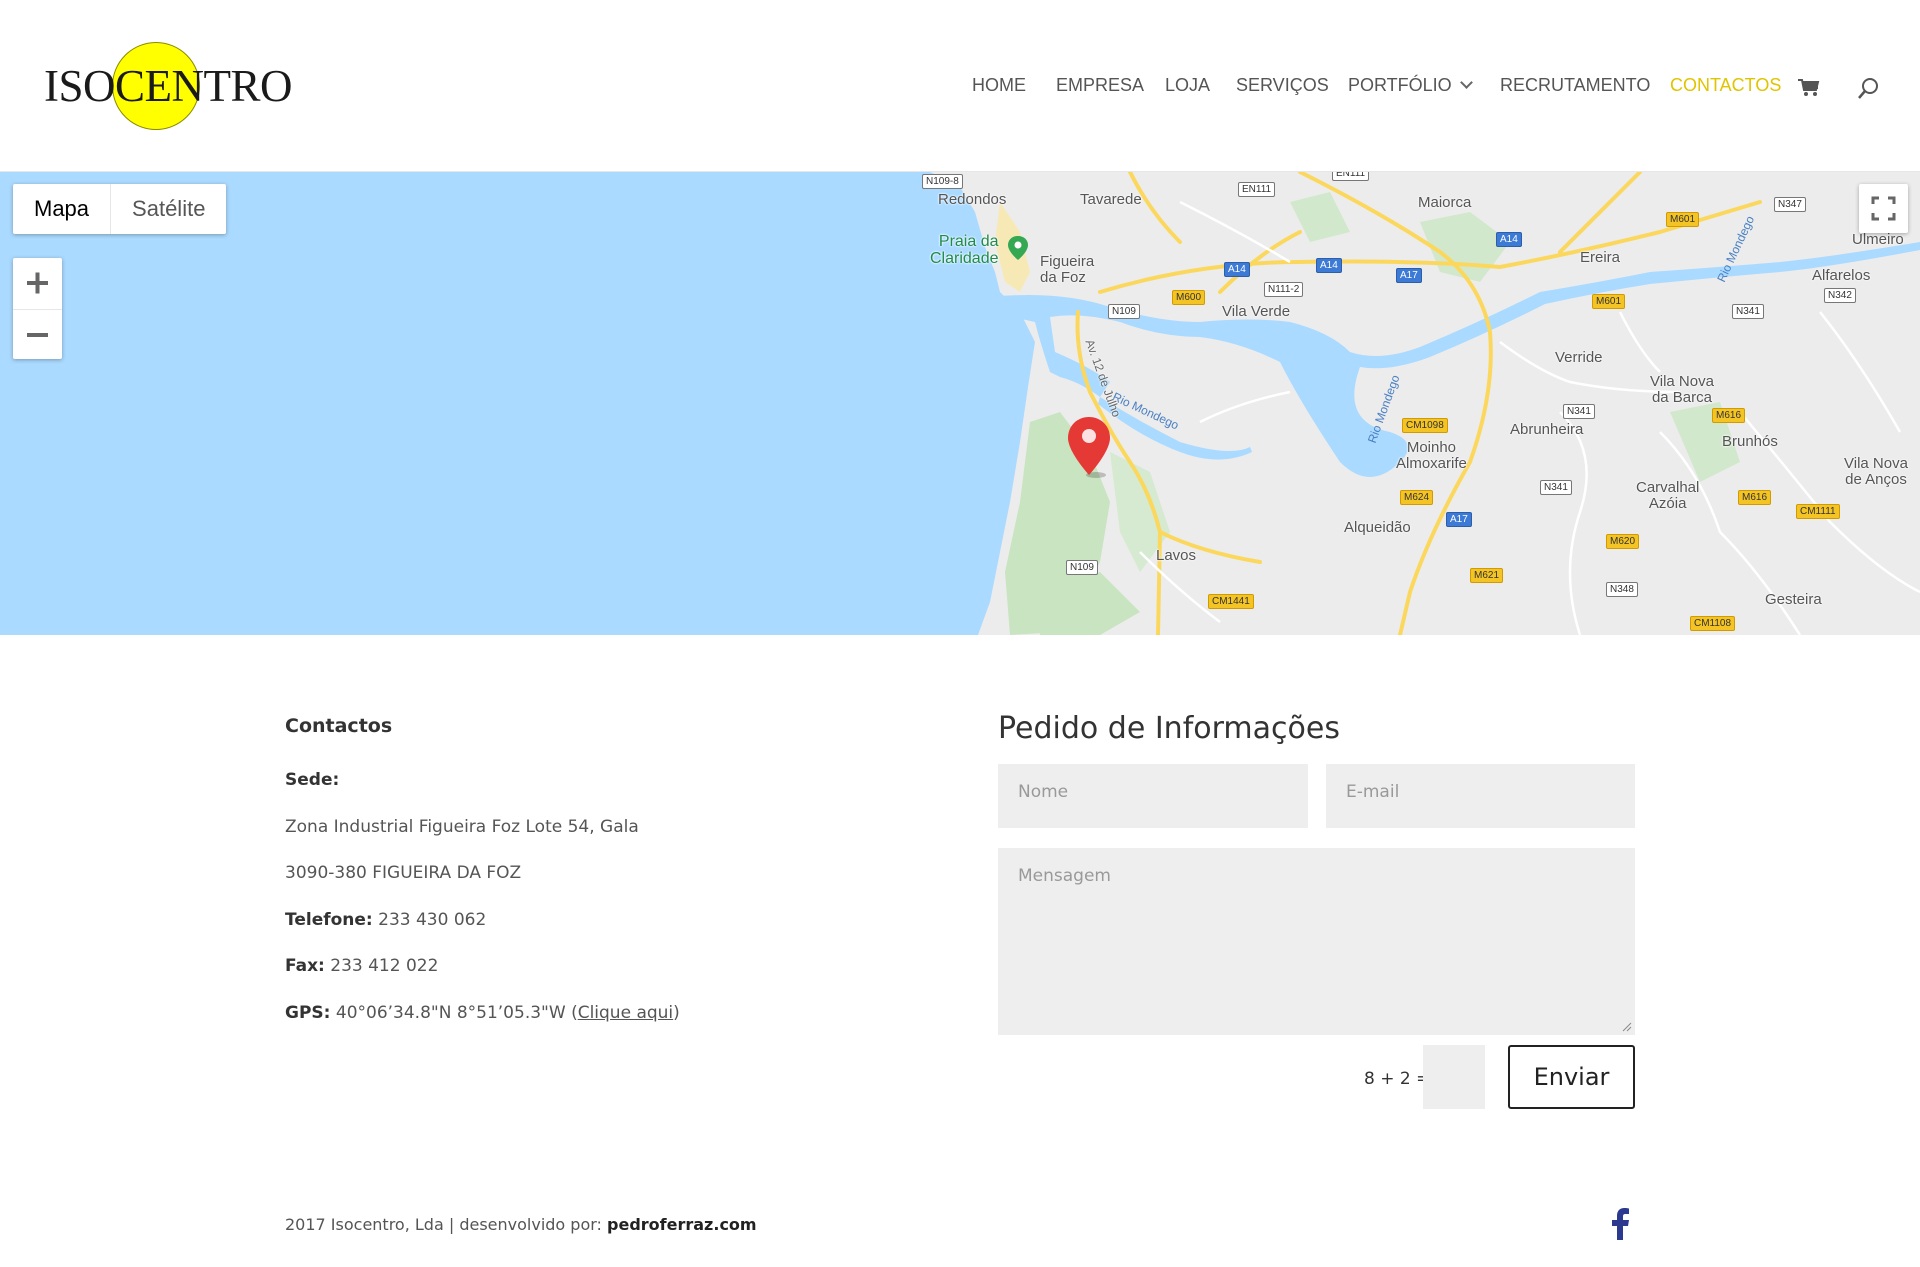 Image resolution: width=1920 pixels, height=1267 pixels. What do you see at coordinates (1176, 555) in the screenshot?
I see `place-lavos: Lavos` at bounding box center [1176, 555].